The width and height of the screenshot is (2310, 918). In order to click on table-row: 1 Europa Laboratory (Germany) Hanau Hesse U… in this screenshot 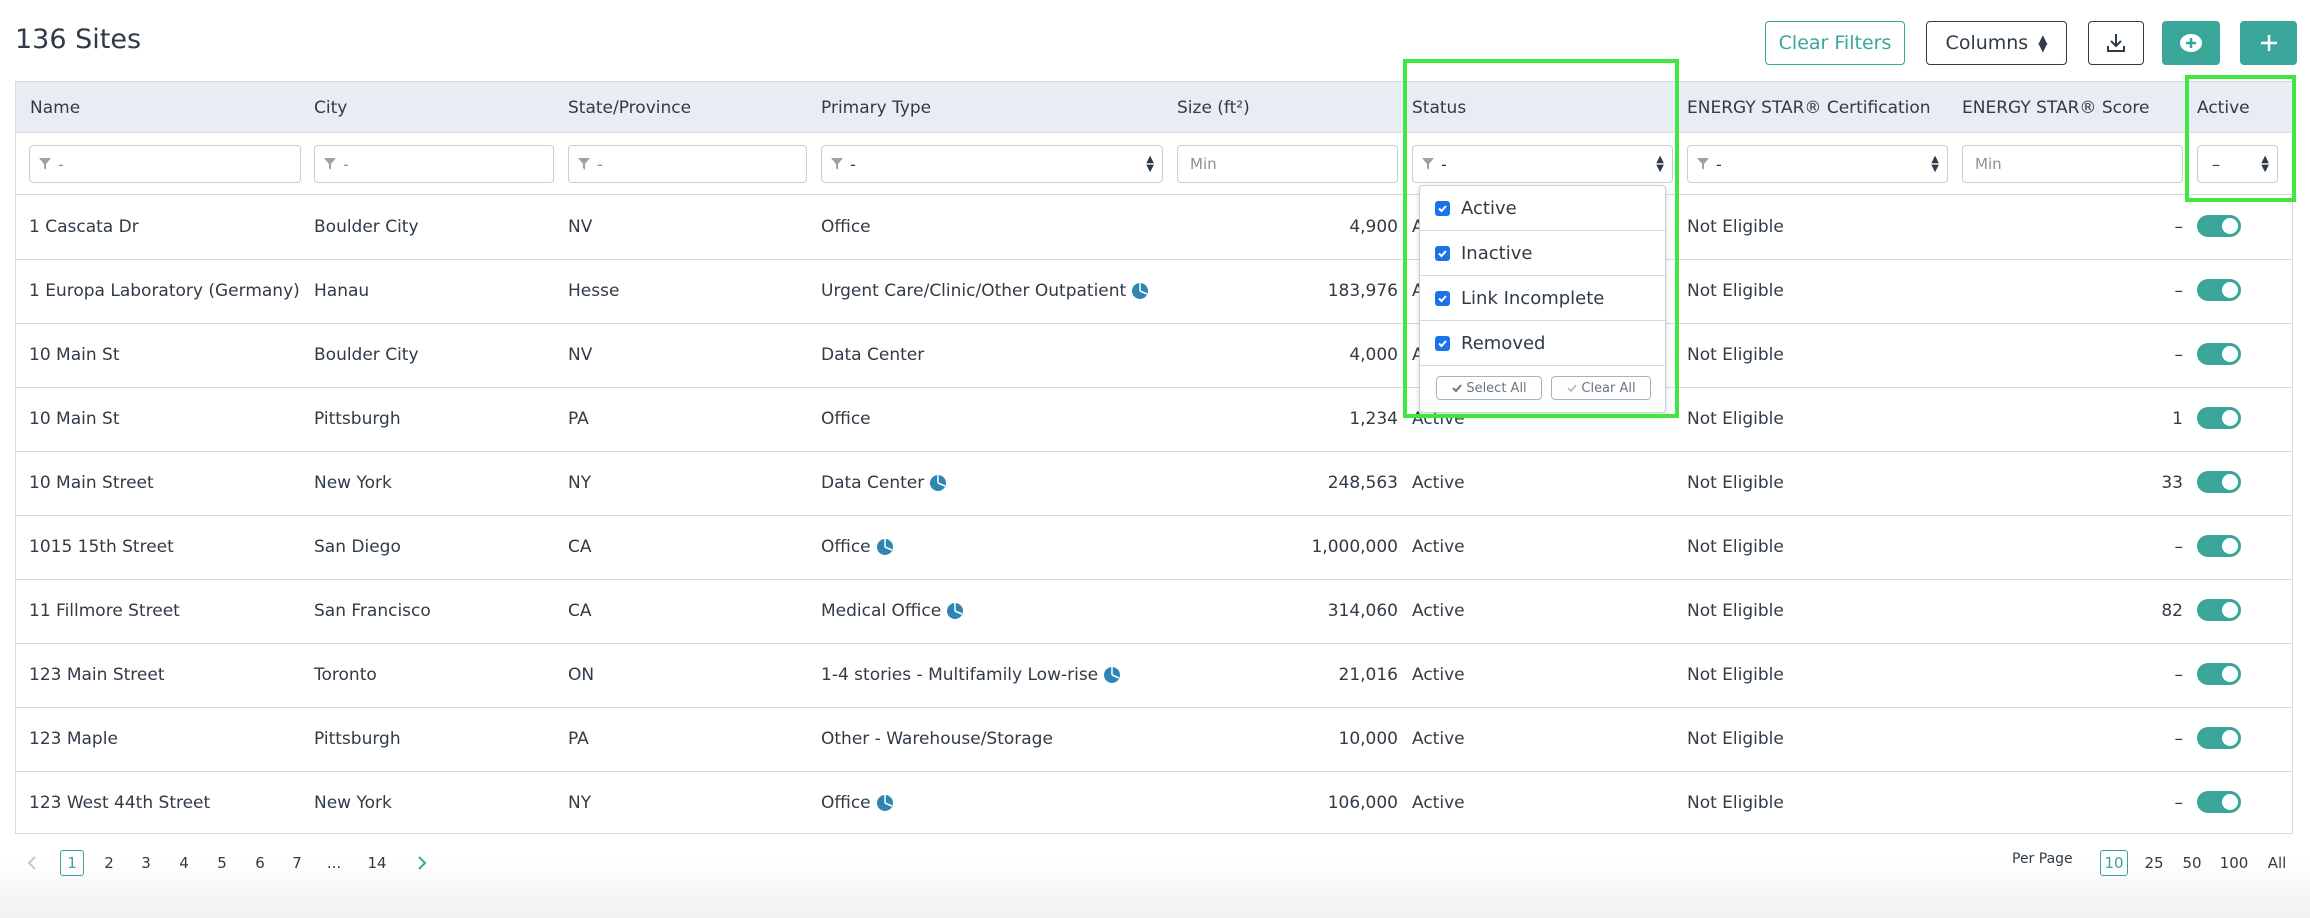, I will do `click(1154, 291)`.